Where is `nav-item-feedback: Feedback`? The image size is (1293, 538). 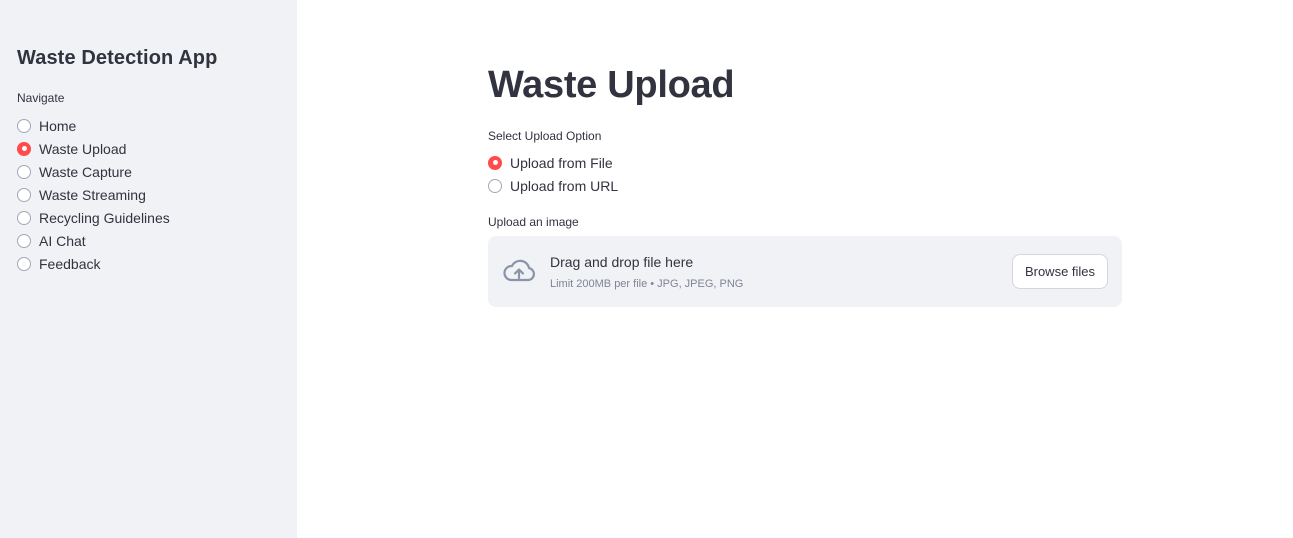 nav-item-feedback: Feedback is located at coordinates (93, 263).